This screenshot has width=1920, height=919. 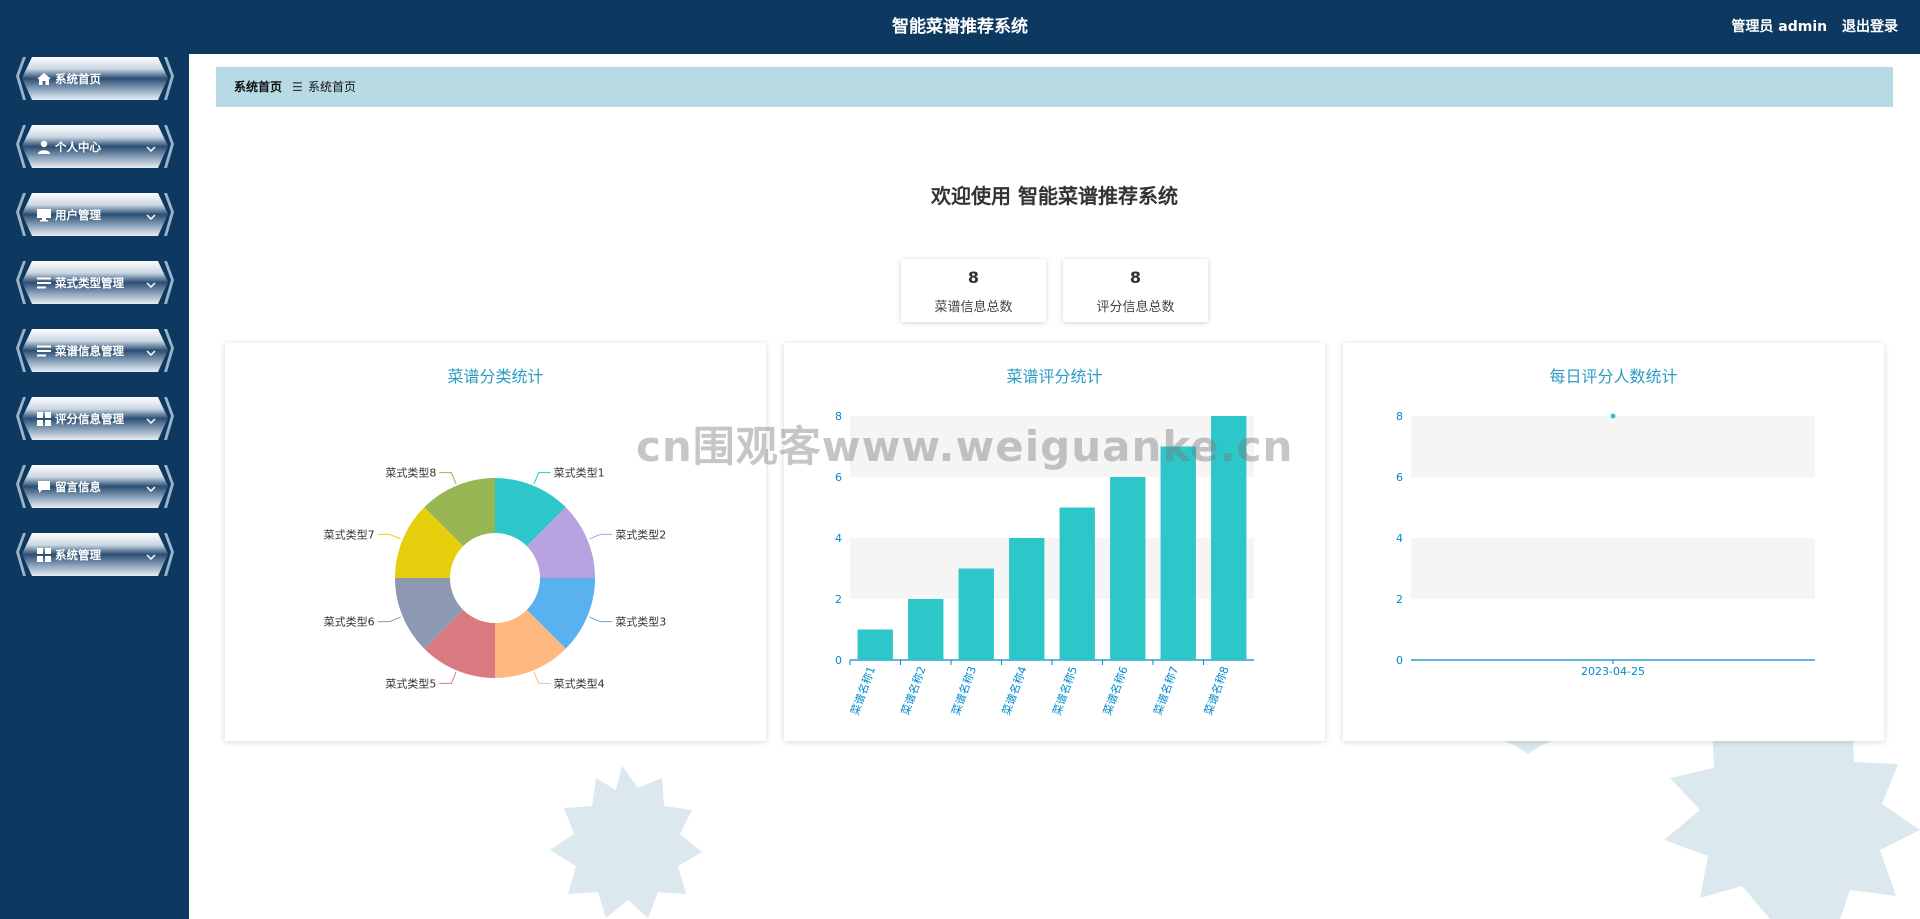 I want to click on sidebar-item-personal-center: 个人中心, so click(x=95, y=147).